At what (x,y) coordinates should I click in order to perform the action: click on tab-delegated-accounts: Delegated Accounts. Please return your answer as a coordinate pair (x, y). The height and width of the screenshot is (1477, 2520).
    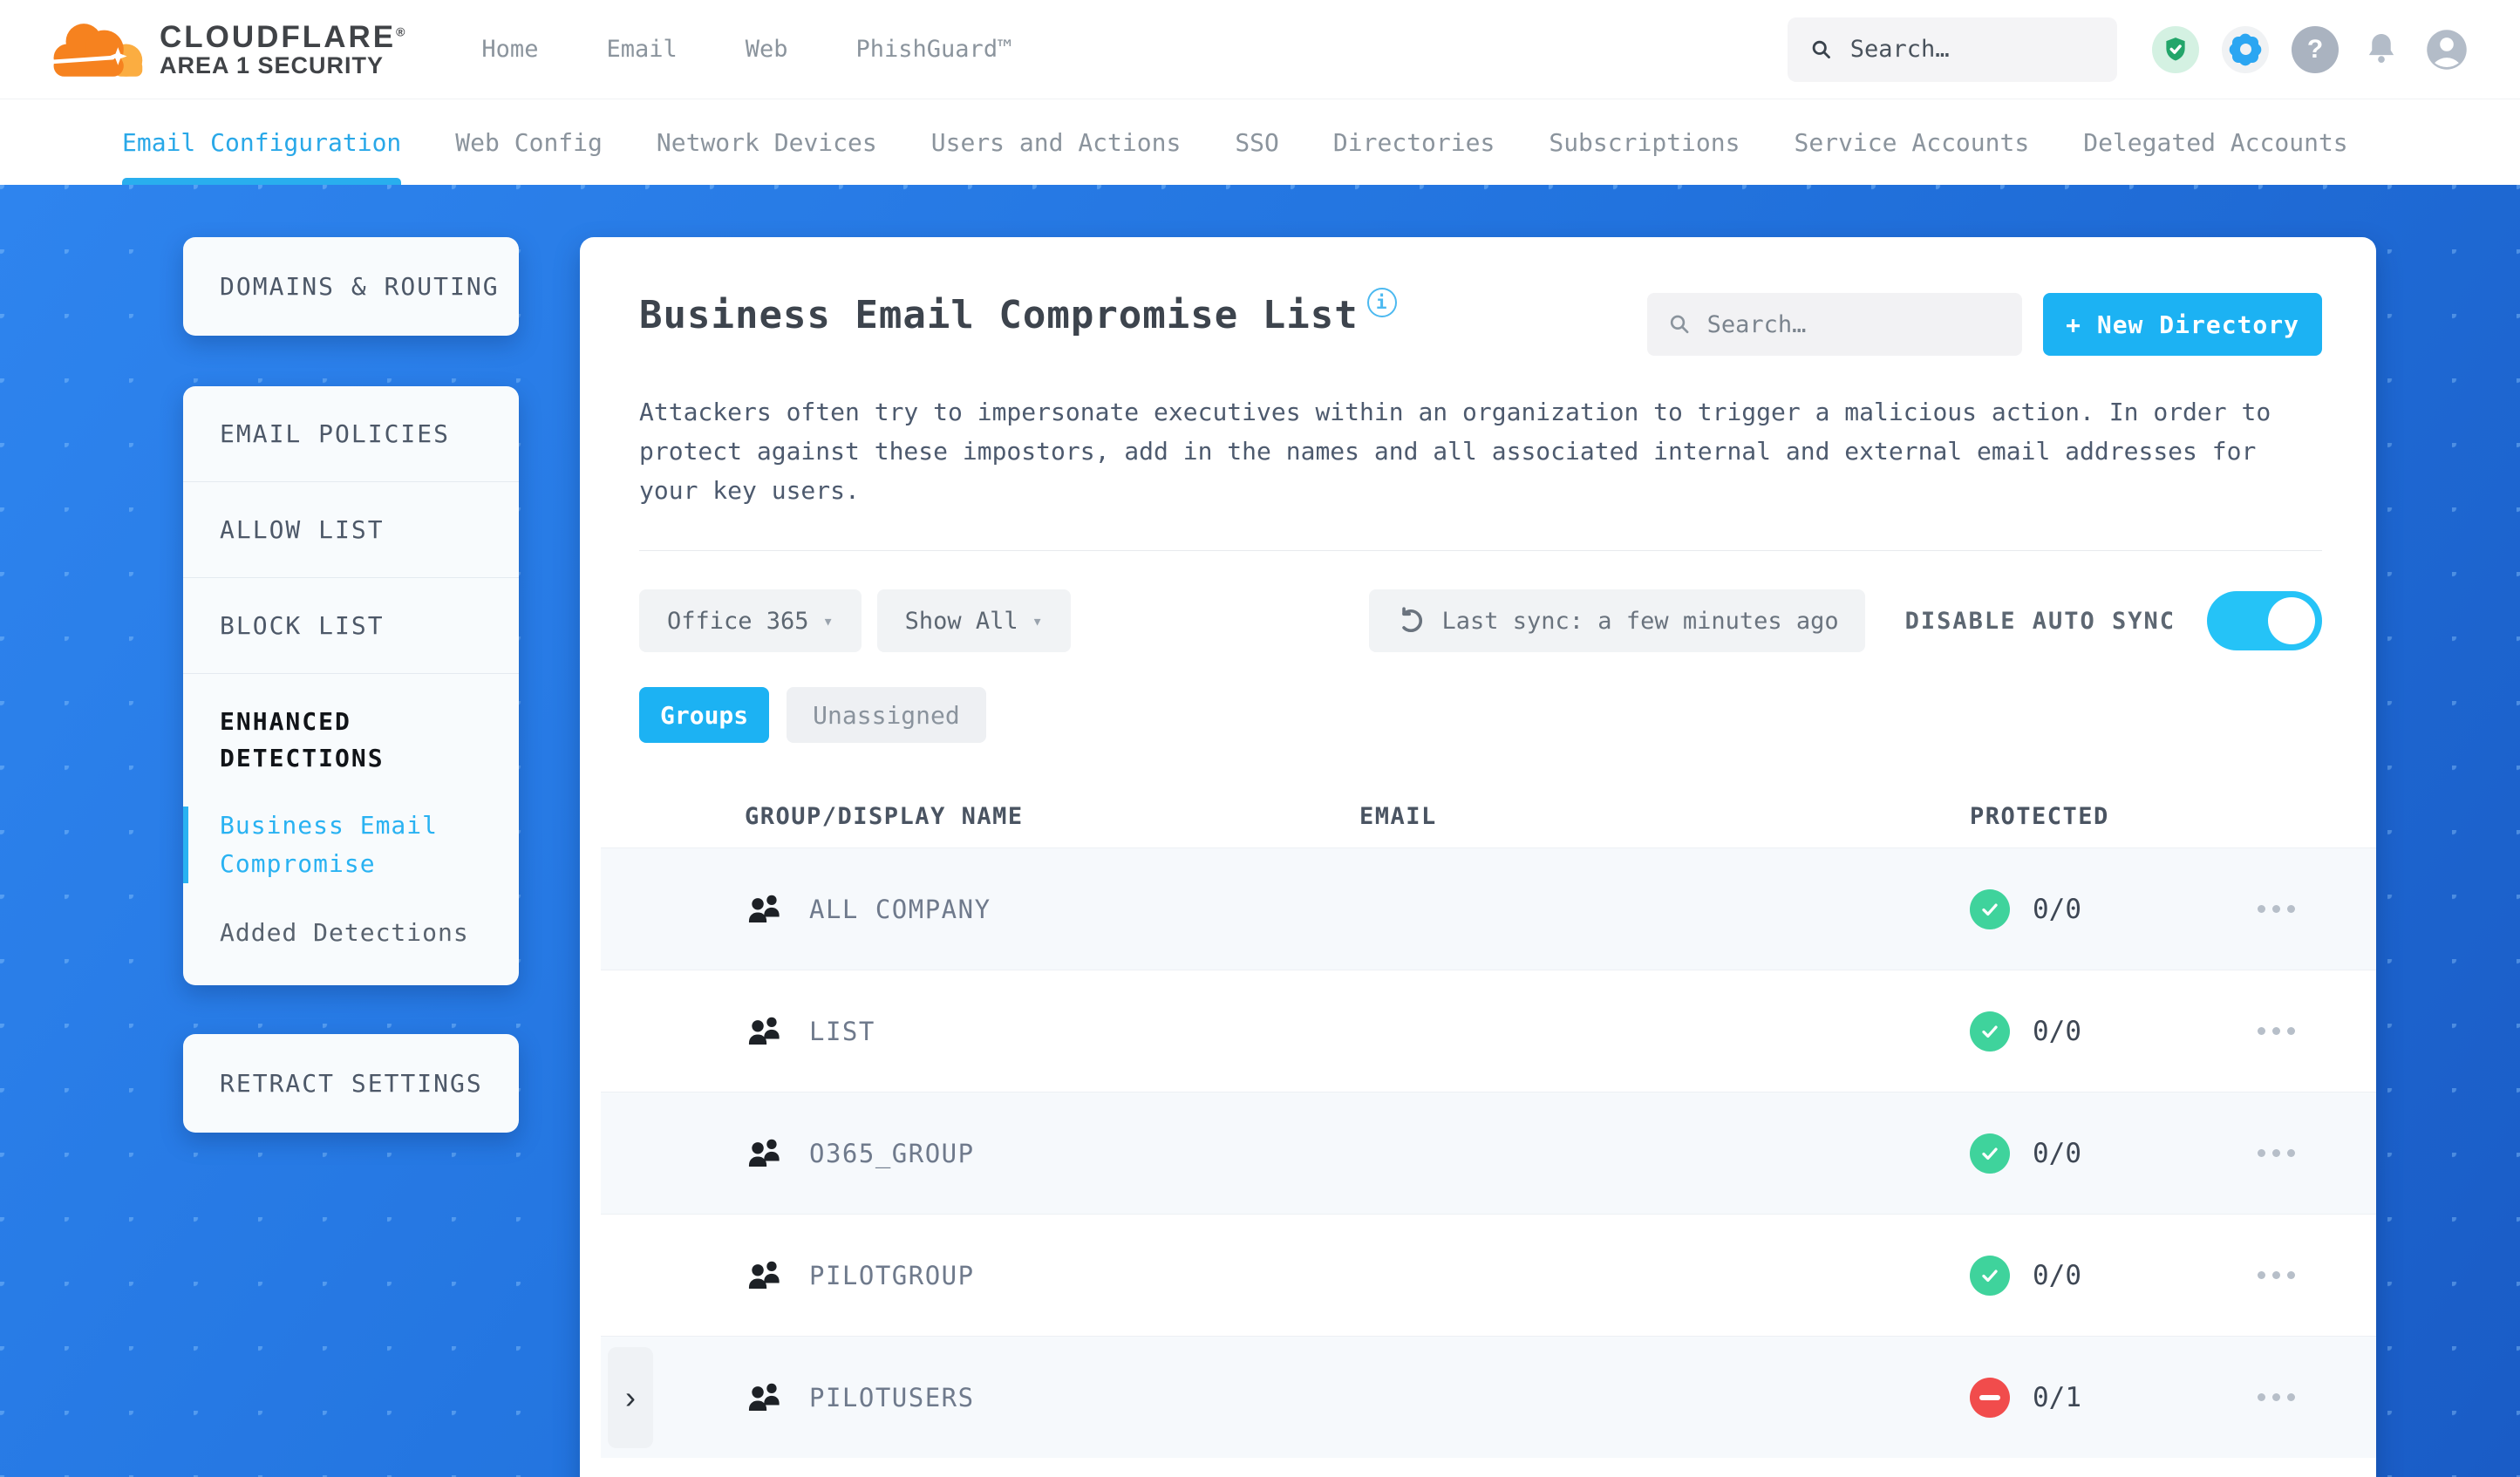
    Looking at the image, I should click on (2215, 142).